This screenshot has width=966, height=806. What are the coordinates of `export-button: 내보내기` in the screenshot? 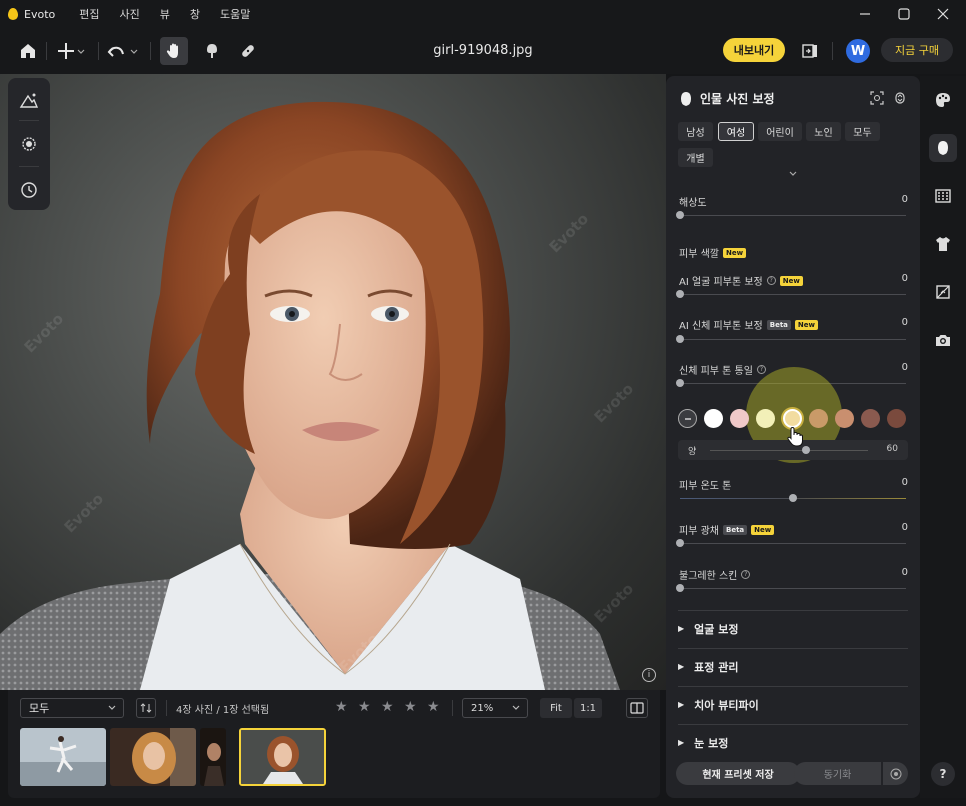 It's located at (754, 50).